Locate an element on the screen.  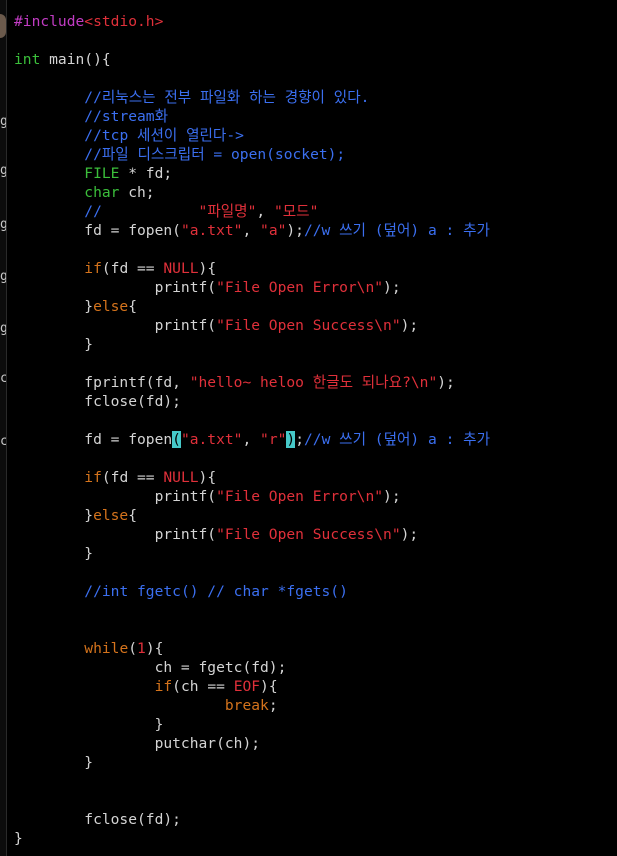
code-line: int main(){ is located at coordinates (62, 59).